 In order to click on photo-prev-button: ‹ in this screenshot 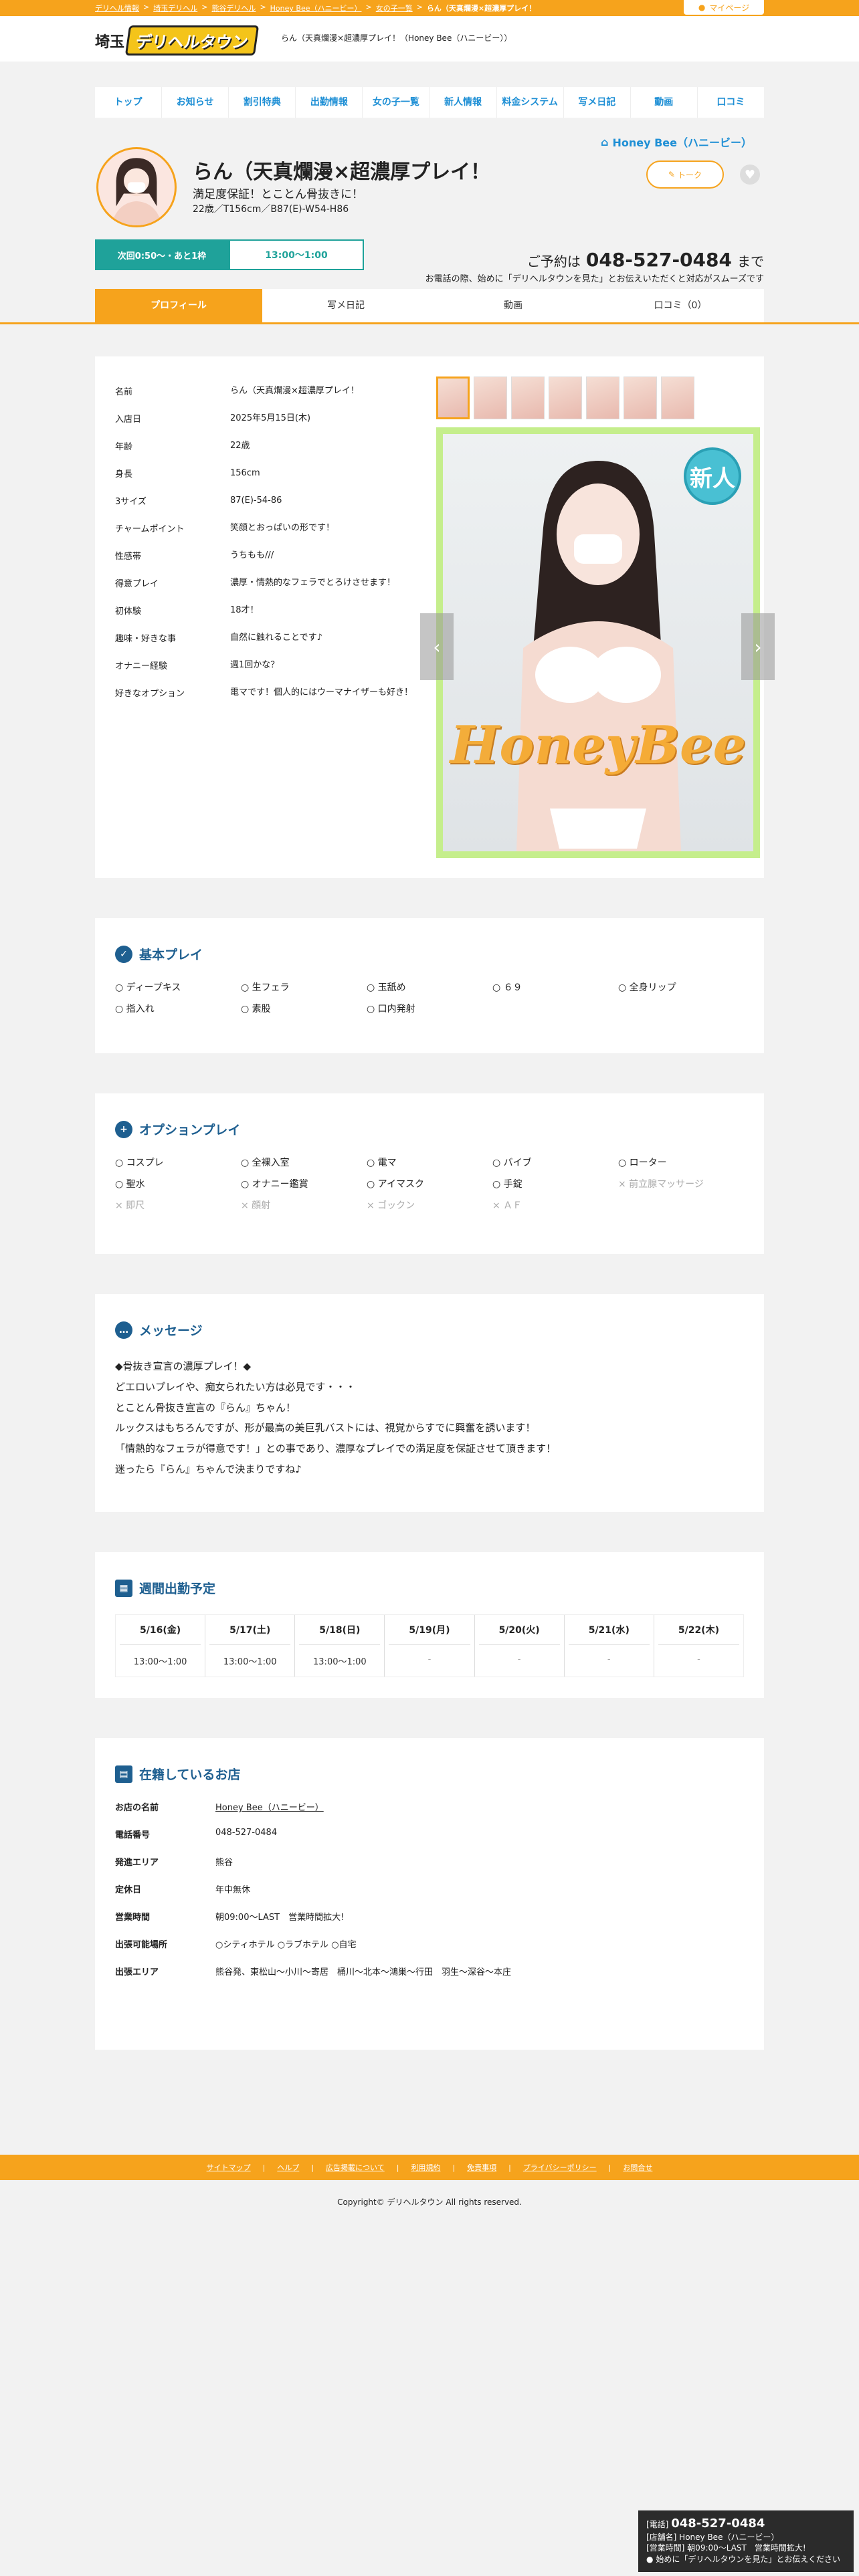, I will do `click(437, 646)`.